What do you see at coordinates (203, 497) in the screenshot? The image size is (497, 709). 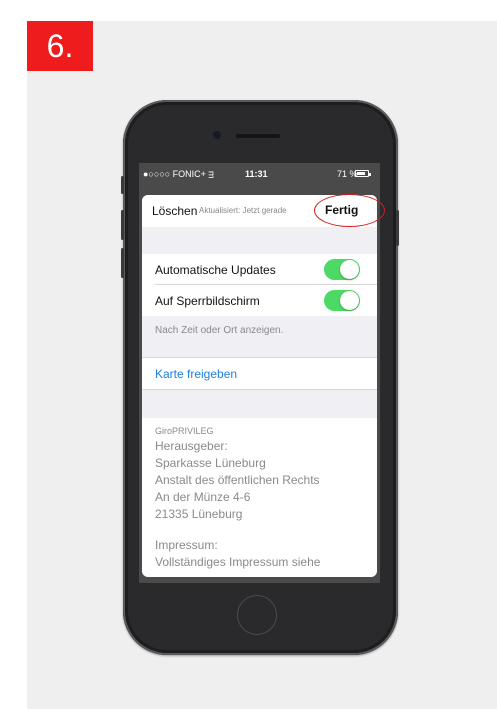 I see `publisher-street: An der Münze 4-6` at bounding box center [203, 497].